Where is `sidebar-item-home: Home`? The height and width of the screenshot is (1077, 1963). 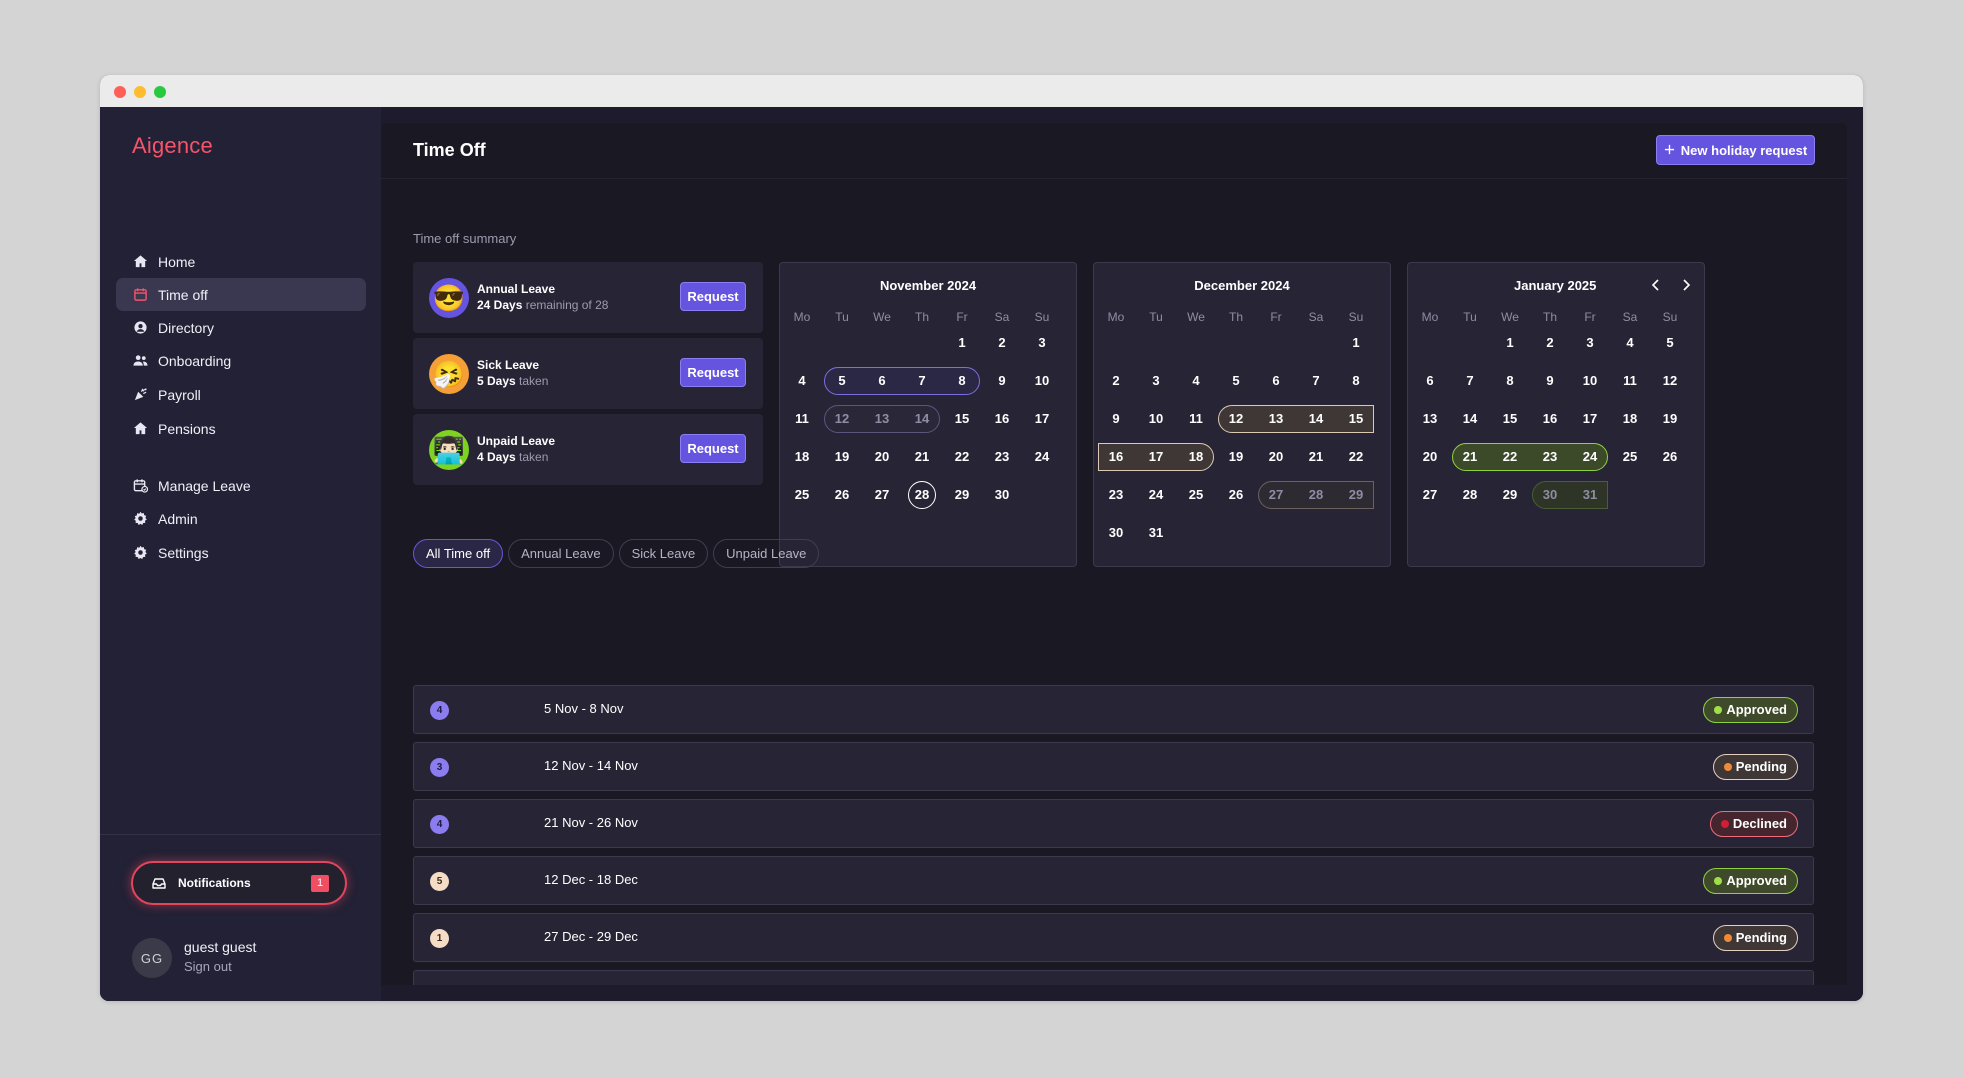 sidebar-item-home: Home is located at coordinates (241, 261).